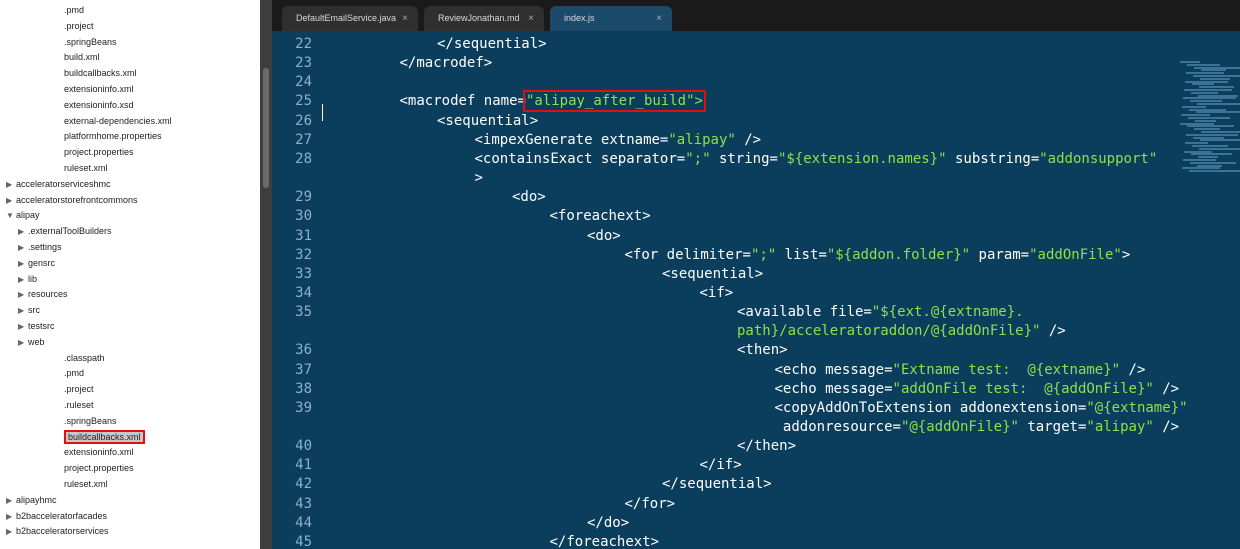  Describe the element at coordinates (130, 57) in the screenshot. I see `tree-item: build.xml` at that location.